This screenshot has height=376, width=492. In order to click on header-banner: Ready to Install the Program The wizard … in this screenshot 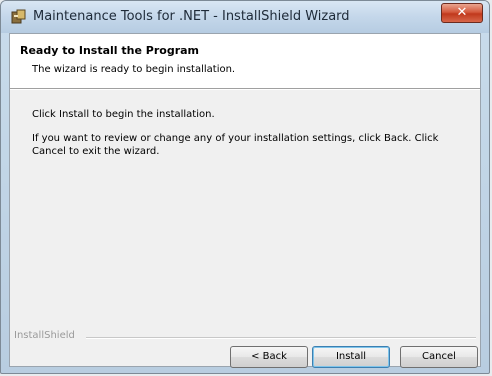, I will do `click(245, 61)`.